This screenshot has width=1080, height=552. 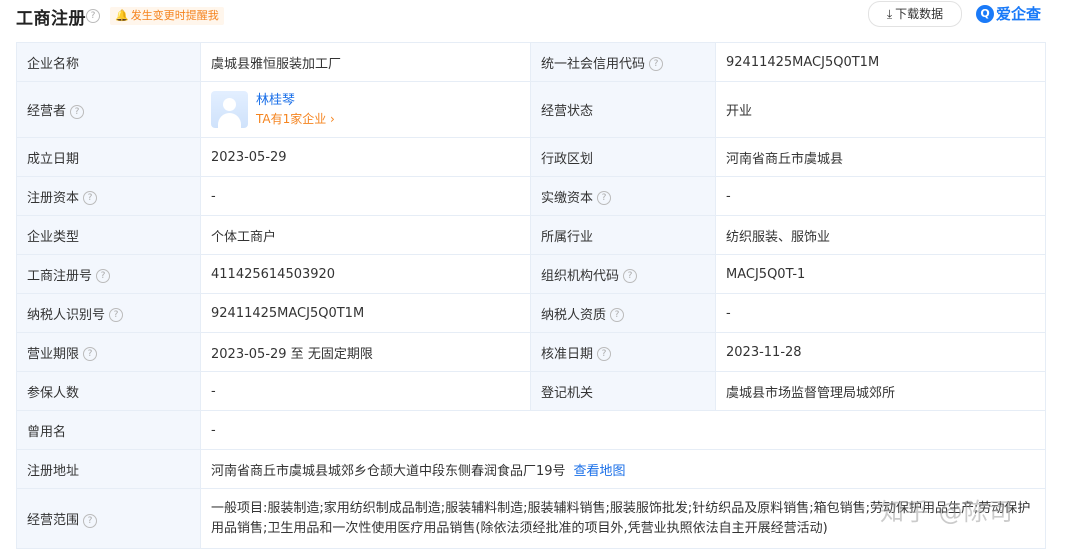 What do you see at coordinates (365, 391) in the screenshot?
I see `insured-value: -` at bounding box center [365, 391].